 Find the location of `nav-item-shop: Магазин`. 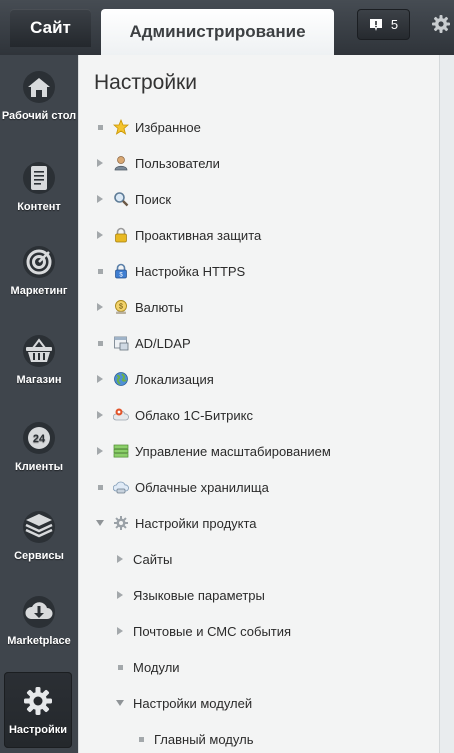

nav-item-shop: Магазин is located at coordinates (39, 360).